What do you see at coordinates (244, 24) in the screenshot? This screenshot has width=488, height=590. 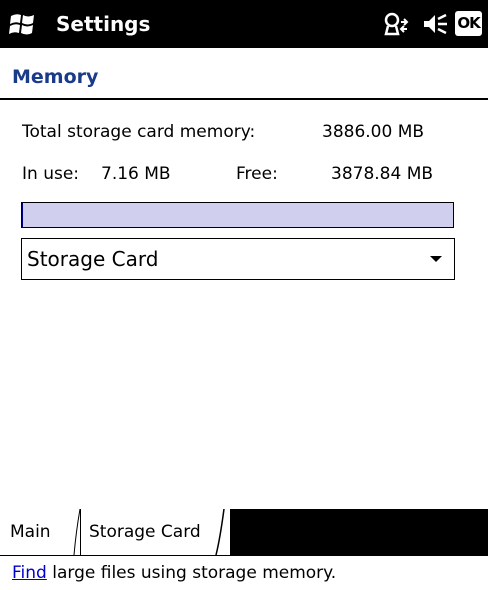 I see `title-bar: Settings OK` at bounding box center [244, 24].